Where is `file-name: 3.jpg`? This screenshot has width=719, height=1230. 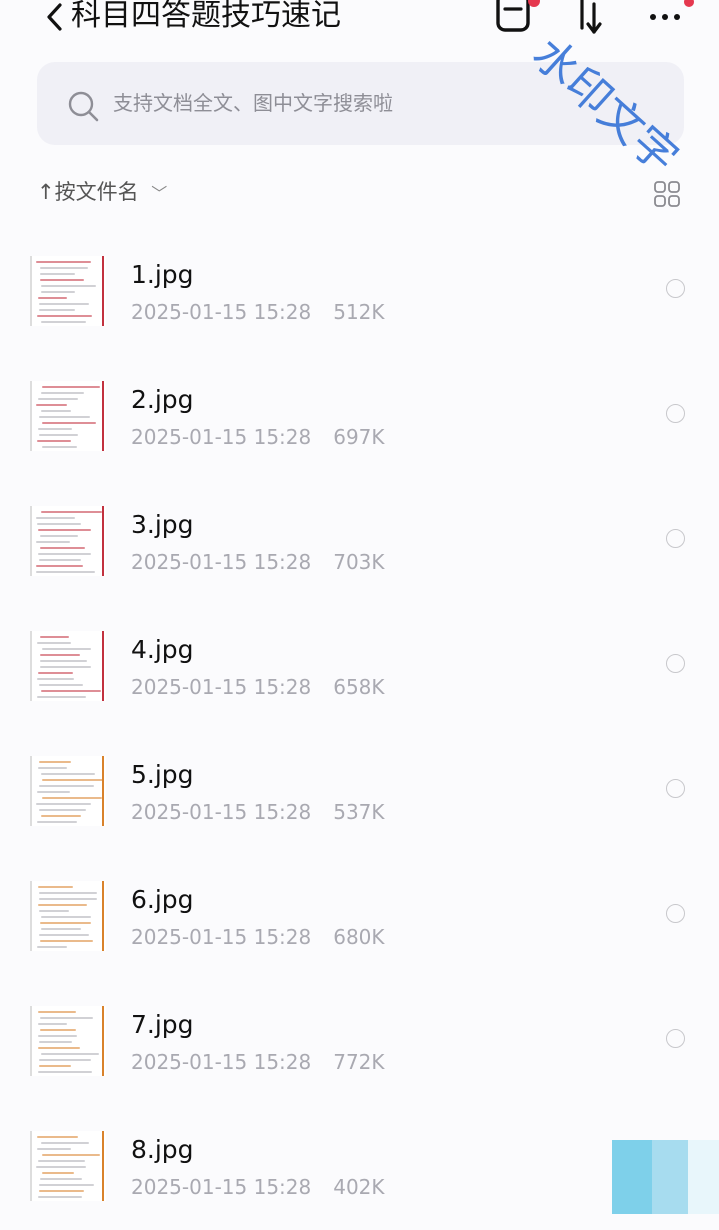
file-name: 3.jpg is located at coordinates (162, 524).